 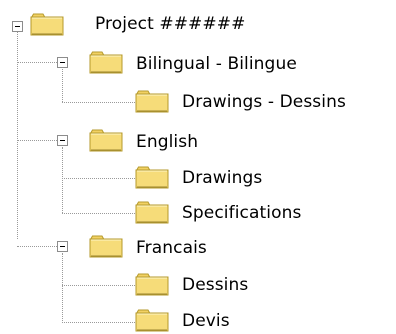 What do you see at coordinates (222, 178) in the screenshot?
I see `tree-node-label: Drawings` at bounding box center [222, 178].